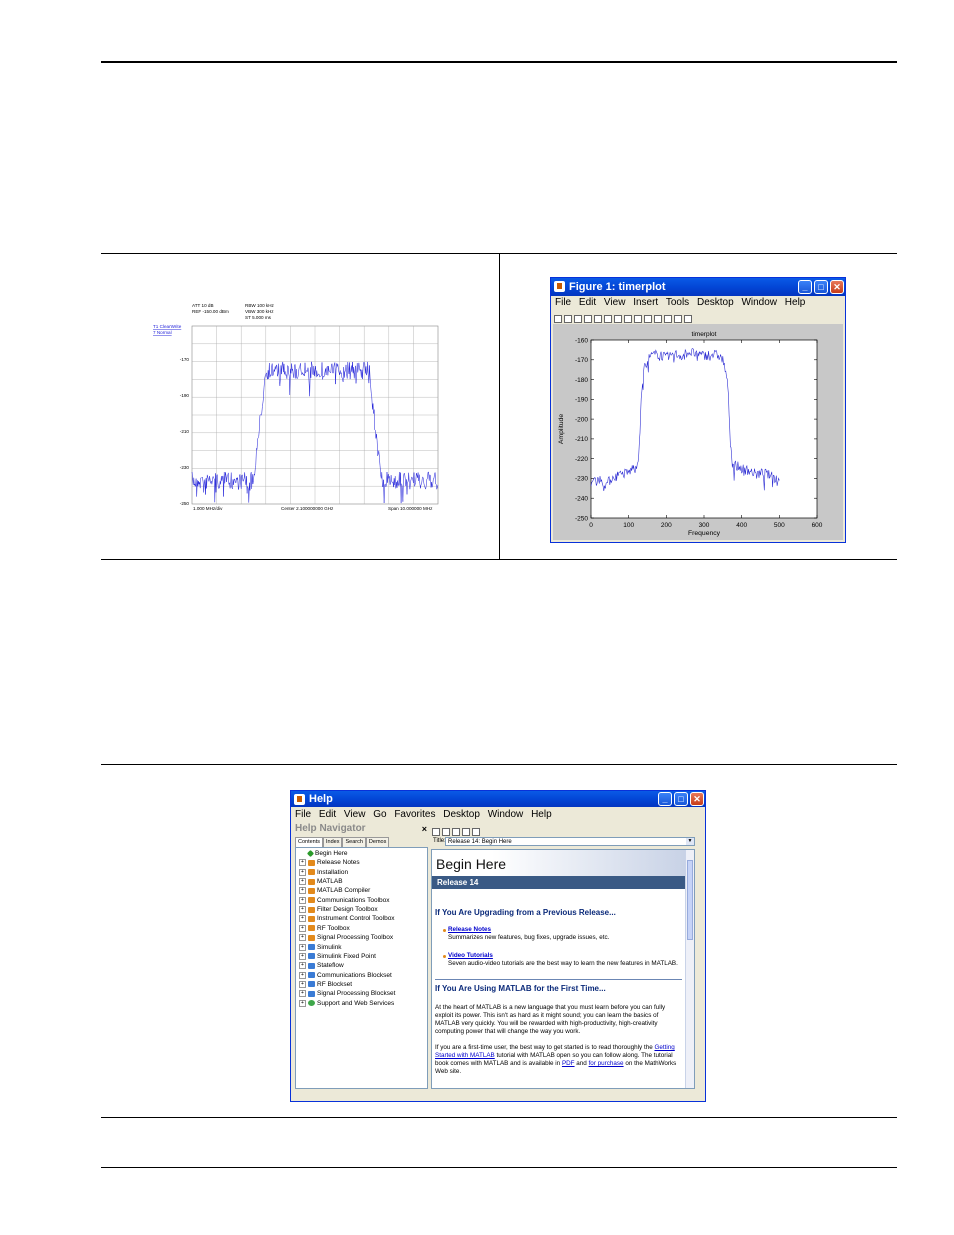  Describe the element at coordinates (606, 1063) in the screenshot. I see `for-purchase-link: for purchase` at that location.